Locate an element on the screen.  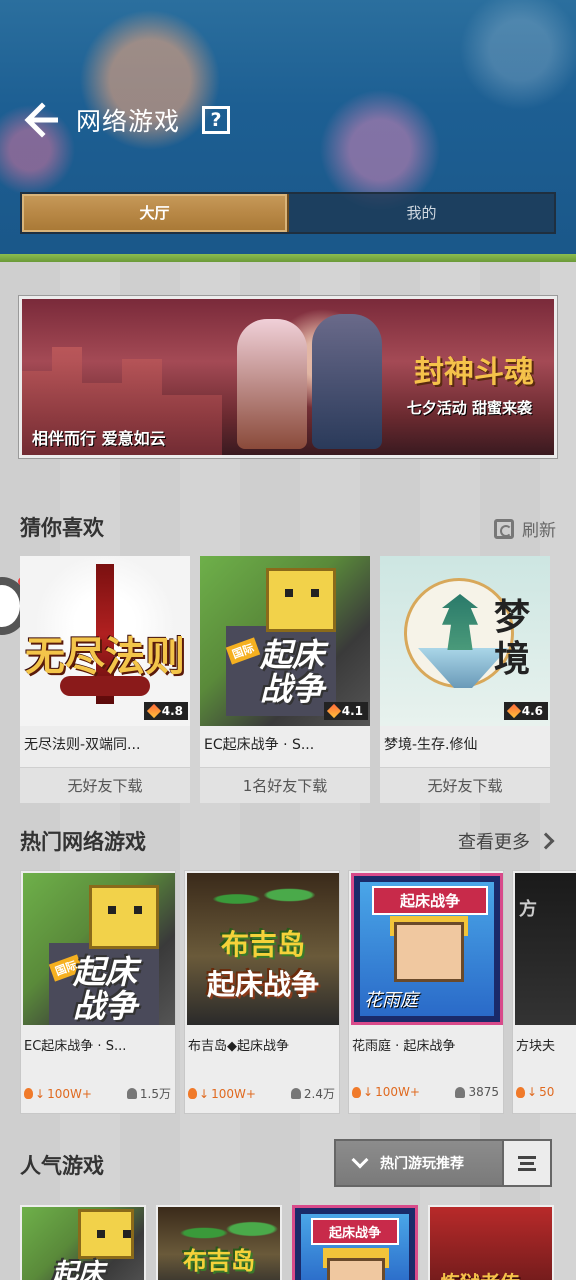
tab-lobby: 大厅 is located at coordinates (155, 213).